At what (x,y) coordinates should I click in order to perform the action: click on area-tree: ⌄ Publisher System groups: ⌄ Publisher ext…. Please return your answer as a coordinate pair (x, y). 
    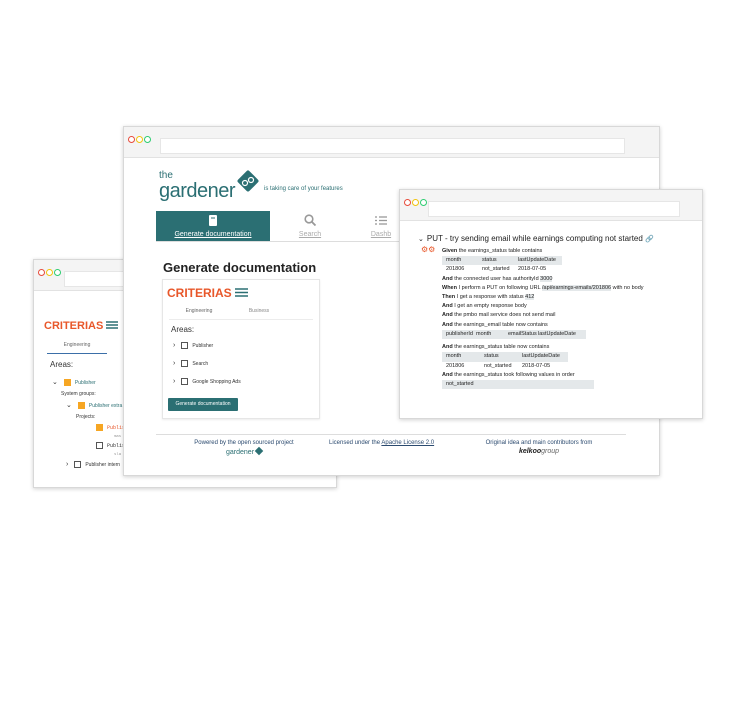
    Looking at the image, I should click on (88, 424).